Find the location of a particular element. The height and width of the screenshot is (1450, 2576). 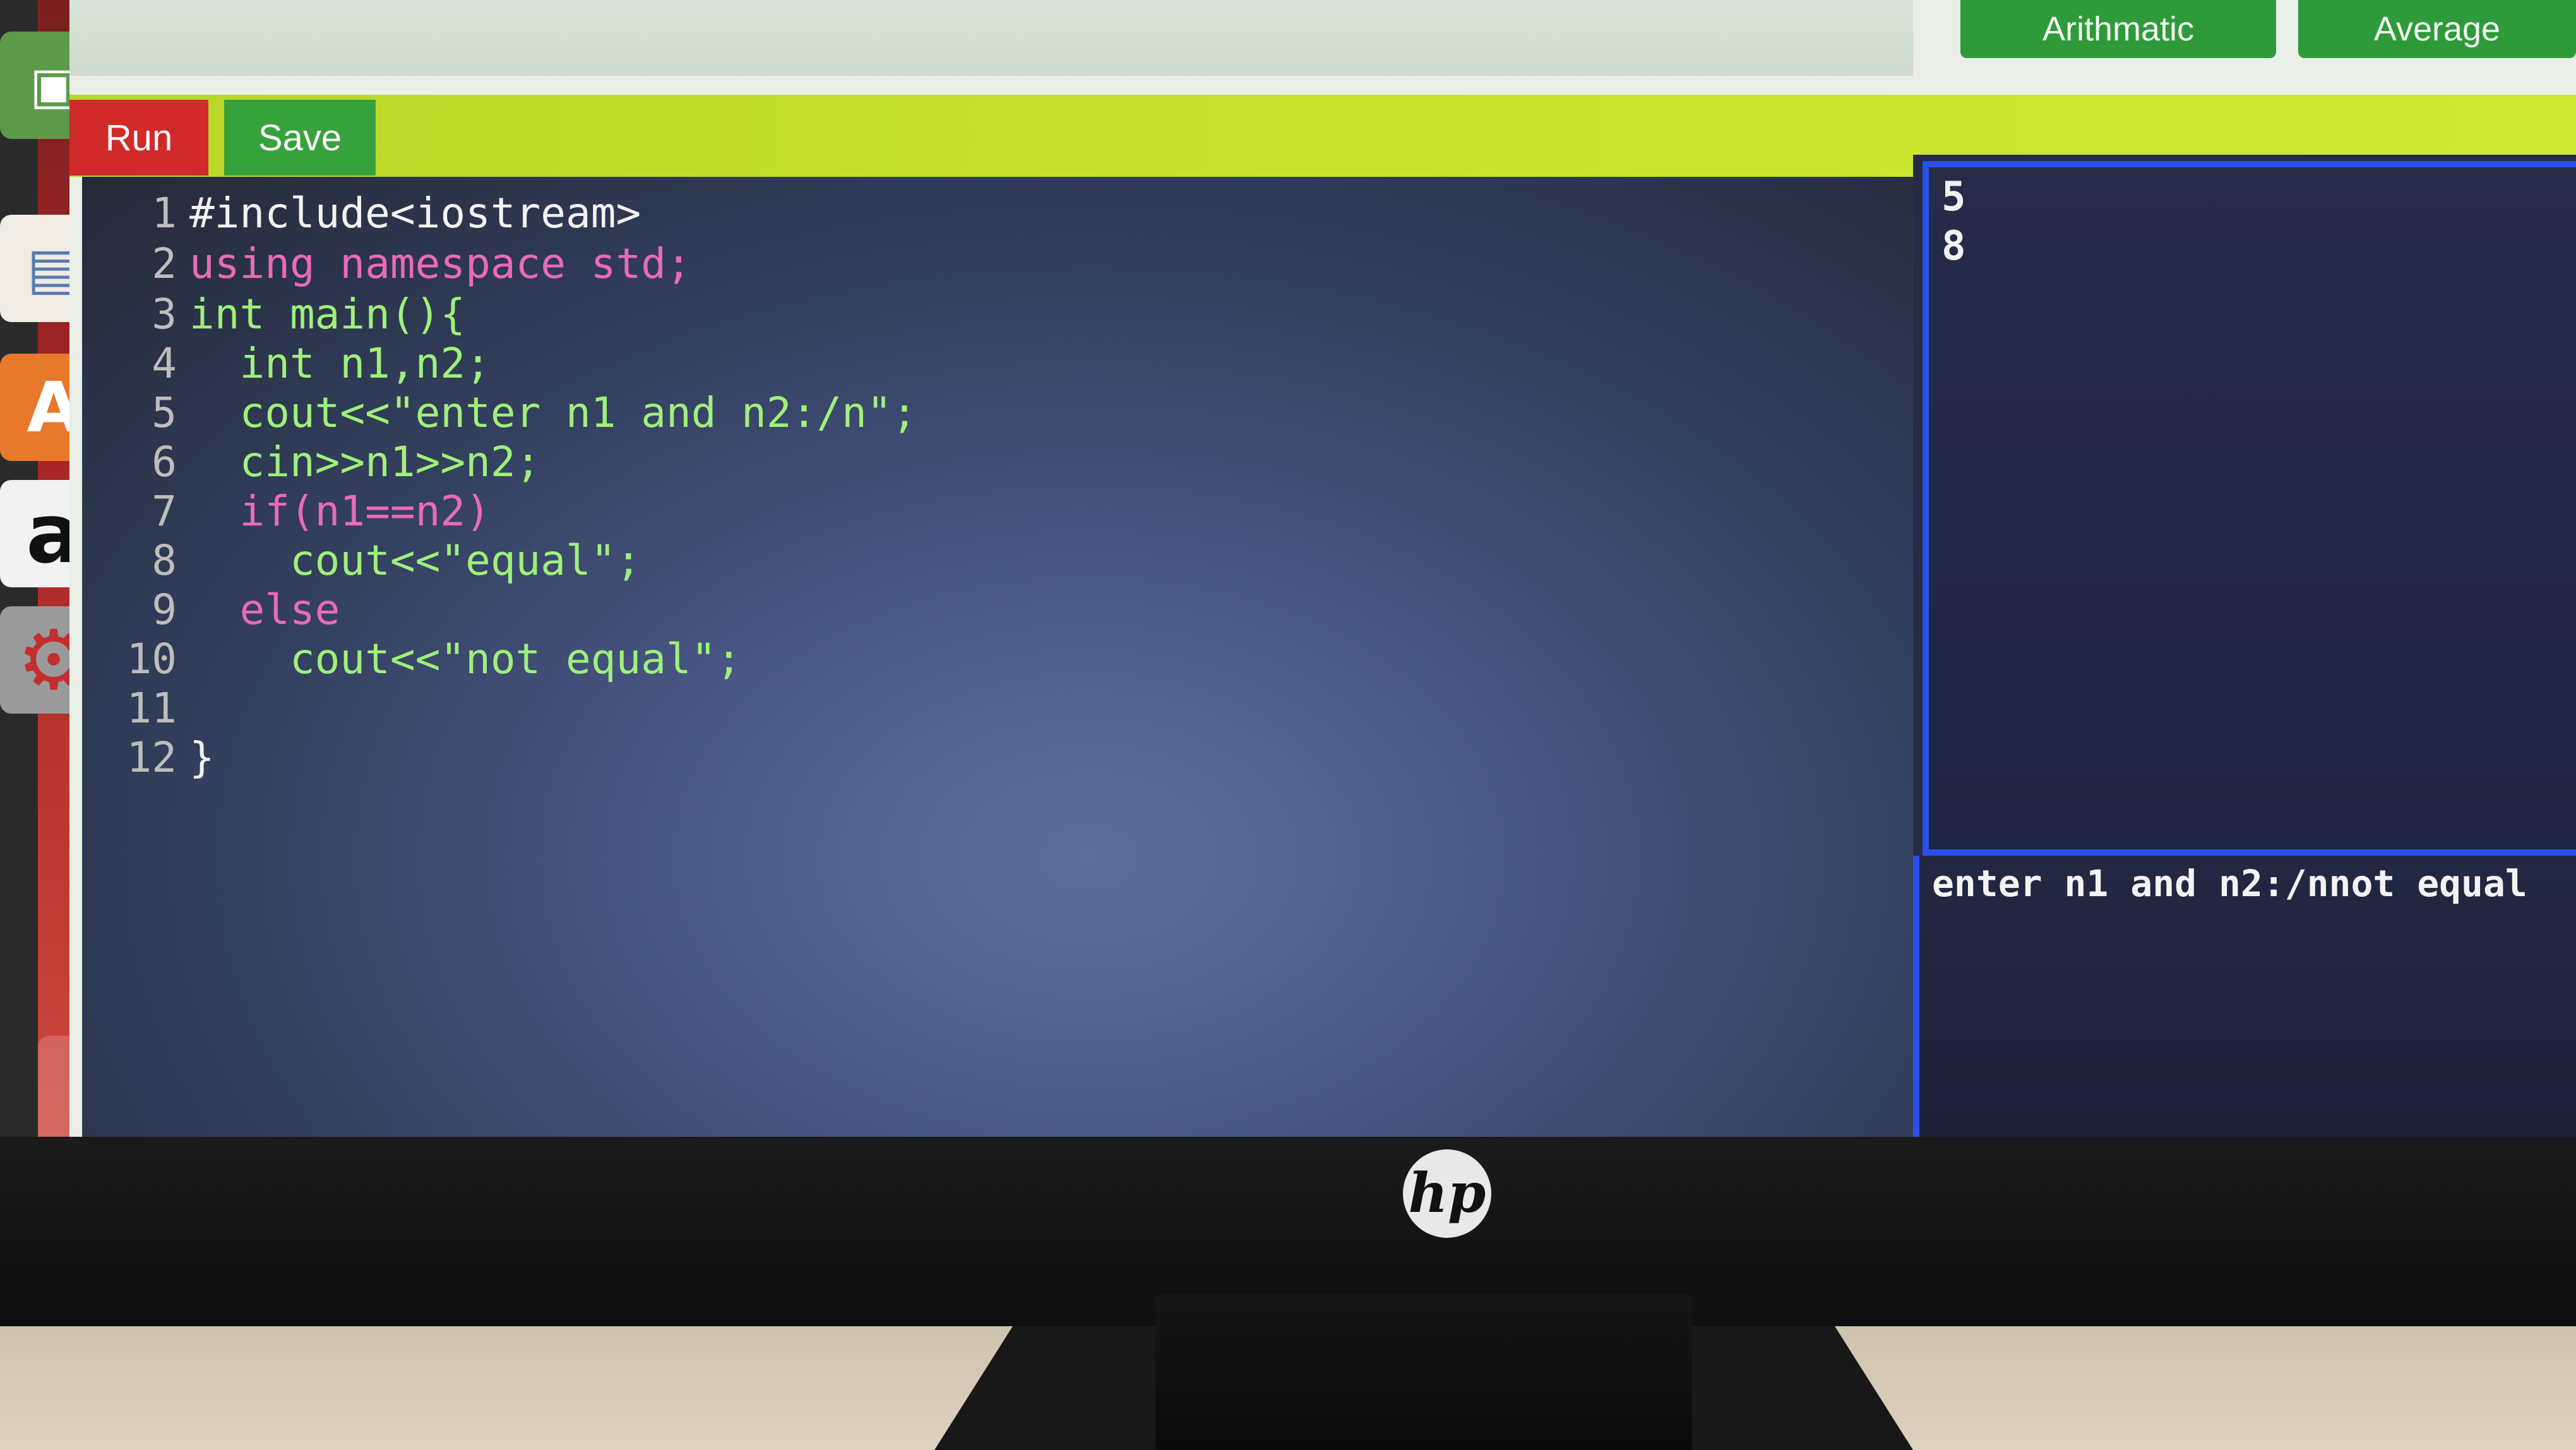

top-bar is located at coordinates (991, 38).